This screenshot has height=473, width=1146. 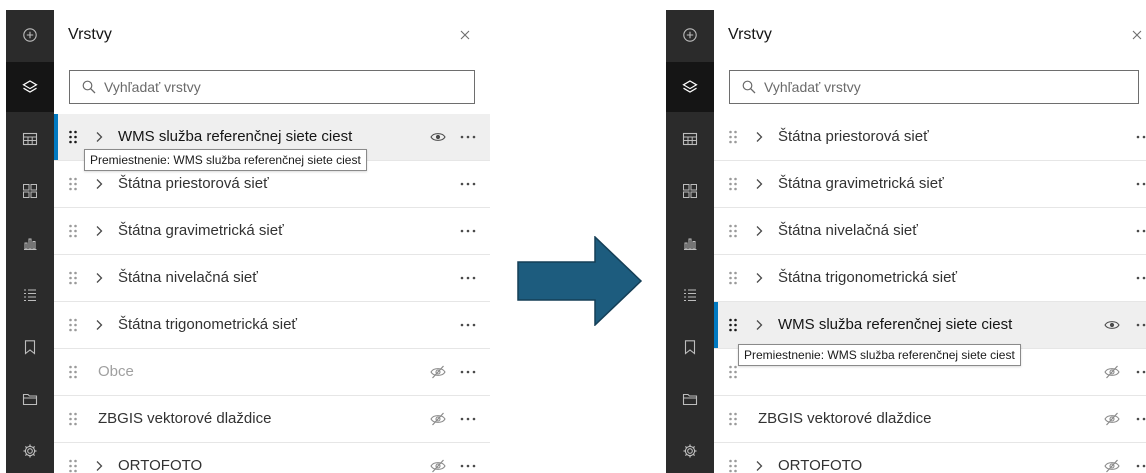 I want to click on panel-header: Vrstvy, so click(x=272, y=36).